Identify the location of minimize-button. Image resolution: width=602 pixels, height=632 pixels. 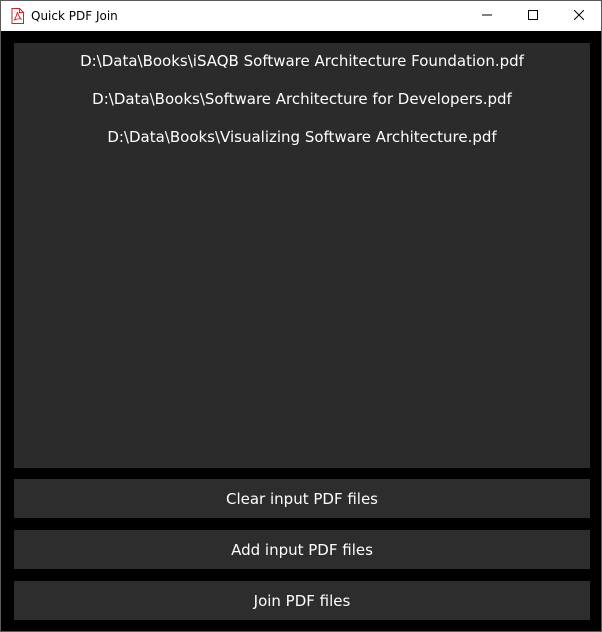
(487, 16).